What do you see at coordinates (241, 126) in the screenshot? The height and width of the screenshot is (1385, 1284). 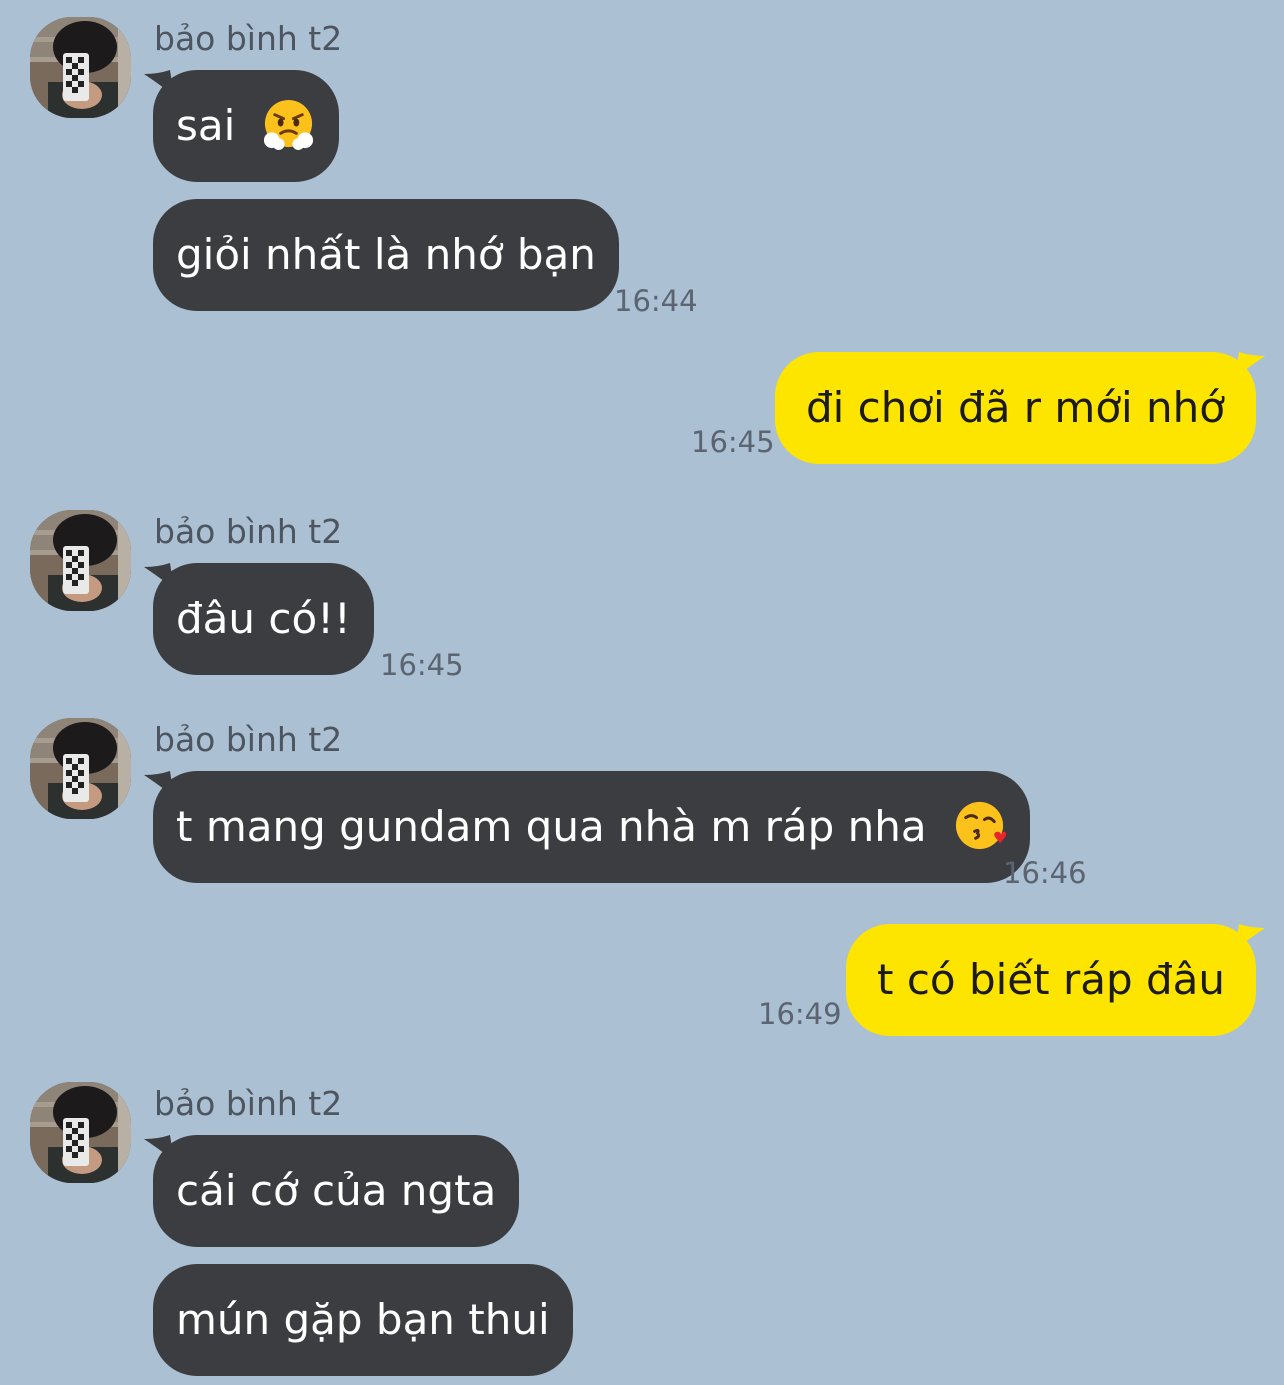 I see `incoming-message-bubble: sai` at bounding box center [241, 126].